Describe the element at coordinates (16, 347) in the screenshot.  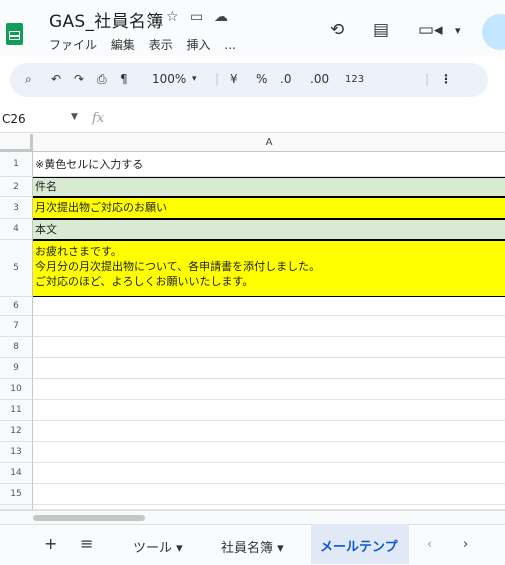
I see `row-header: 8` at that location.